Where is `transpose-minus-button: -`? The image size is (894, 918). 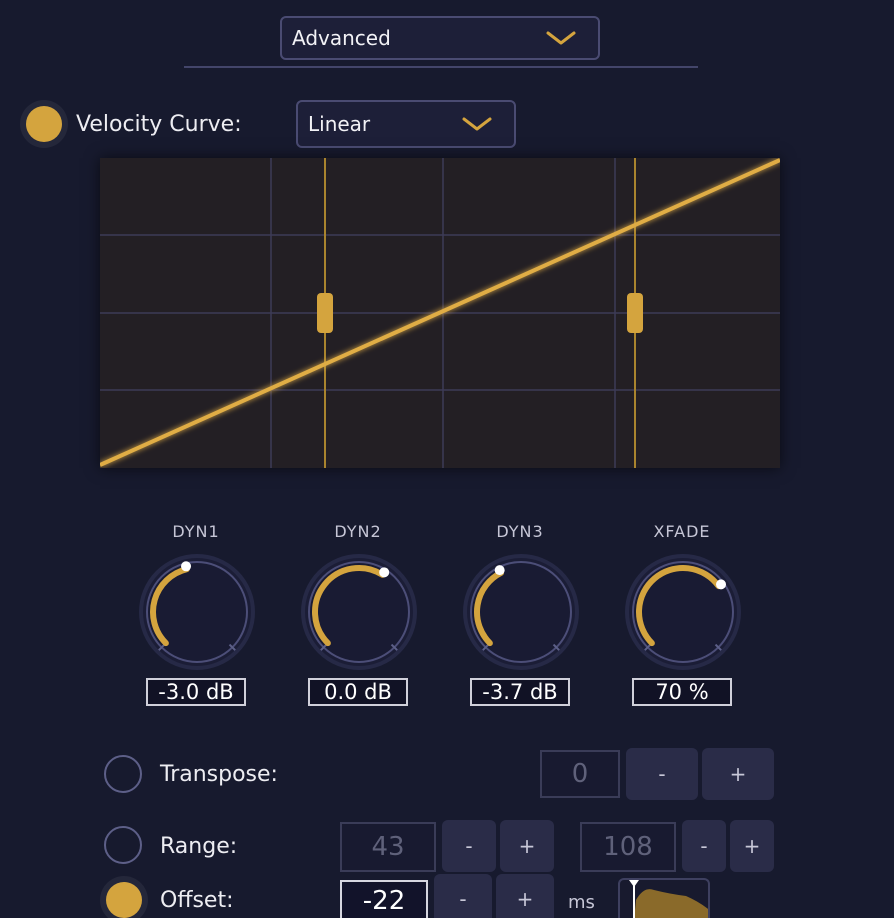
transpose-minus-button: - is located at coordinates (662, 774).